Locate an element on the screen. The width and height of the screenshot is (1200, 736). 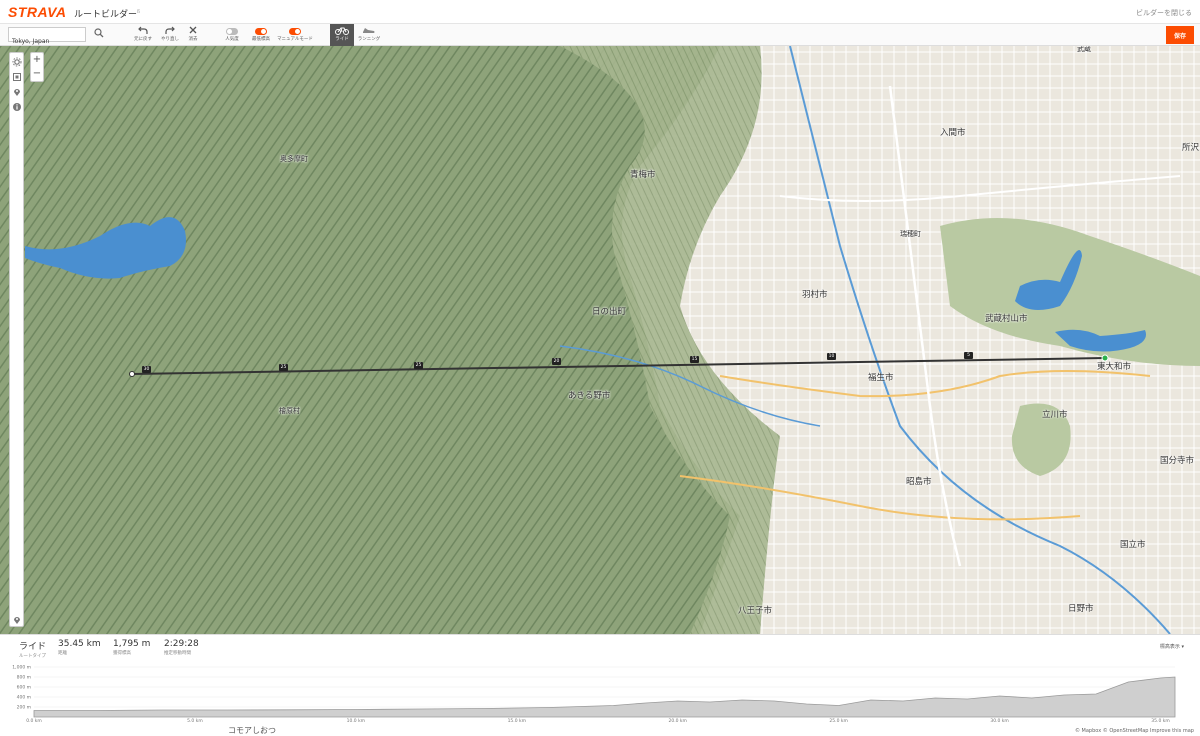
elevation-x-tick: 20.0 km is located at coordinates (677, 720).